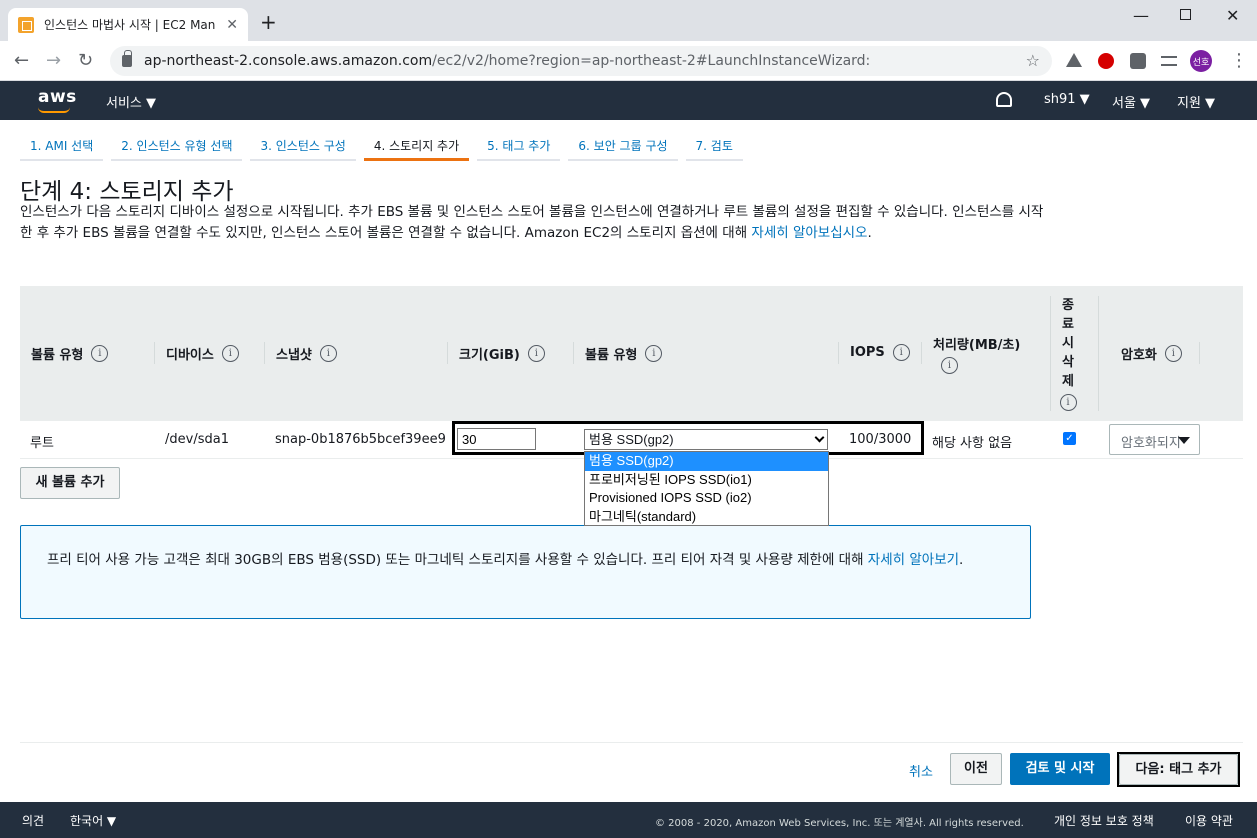 The height and width of the screenshot is (838, 1257). Describe the element at coordinates (1239, 60) in the screenshot. I see `browser-menu-icon: ⋮` at that location.